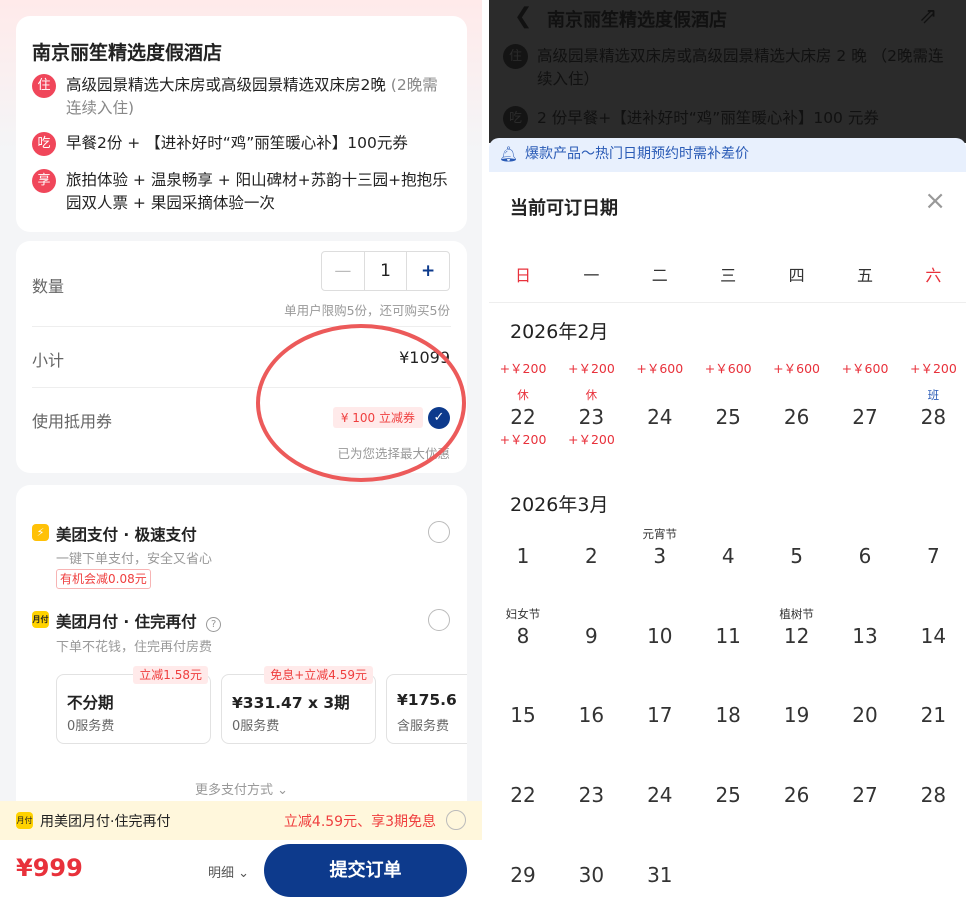 The height and width of the screenshot is (900, 966). I want to click on date-number: 2, so click(591, 556).